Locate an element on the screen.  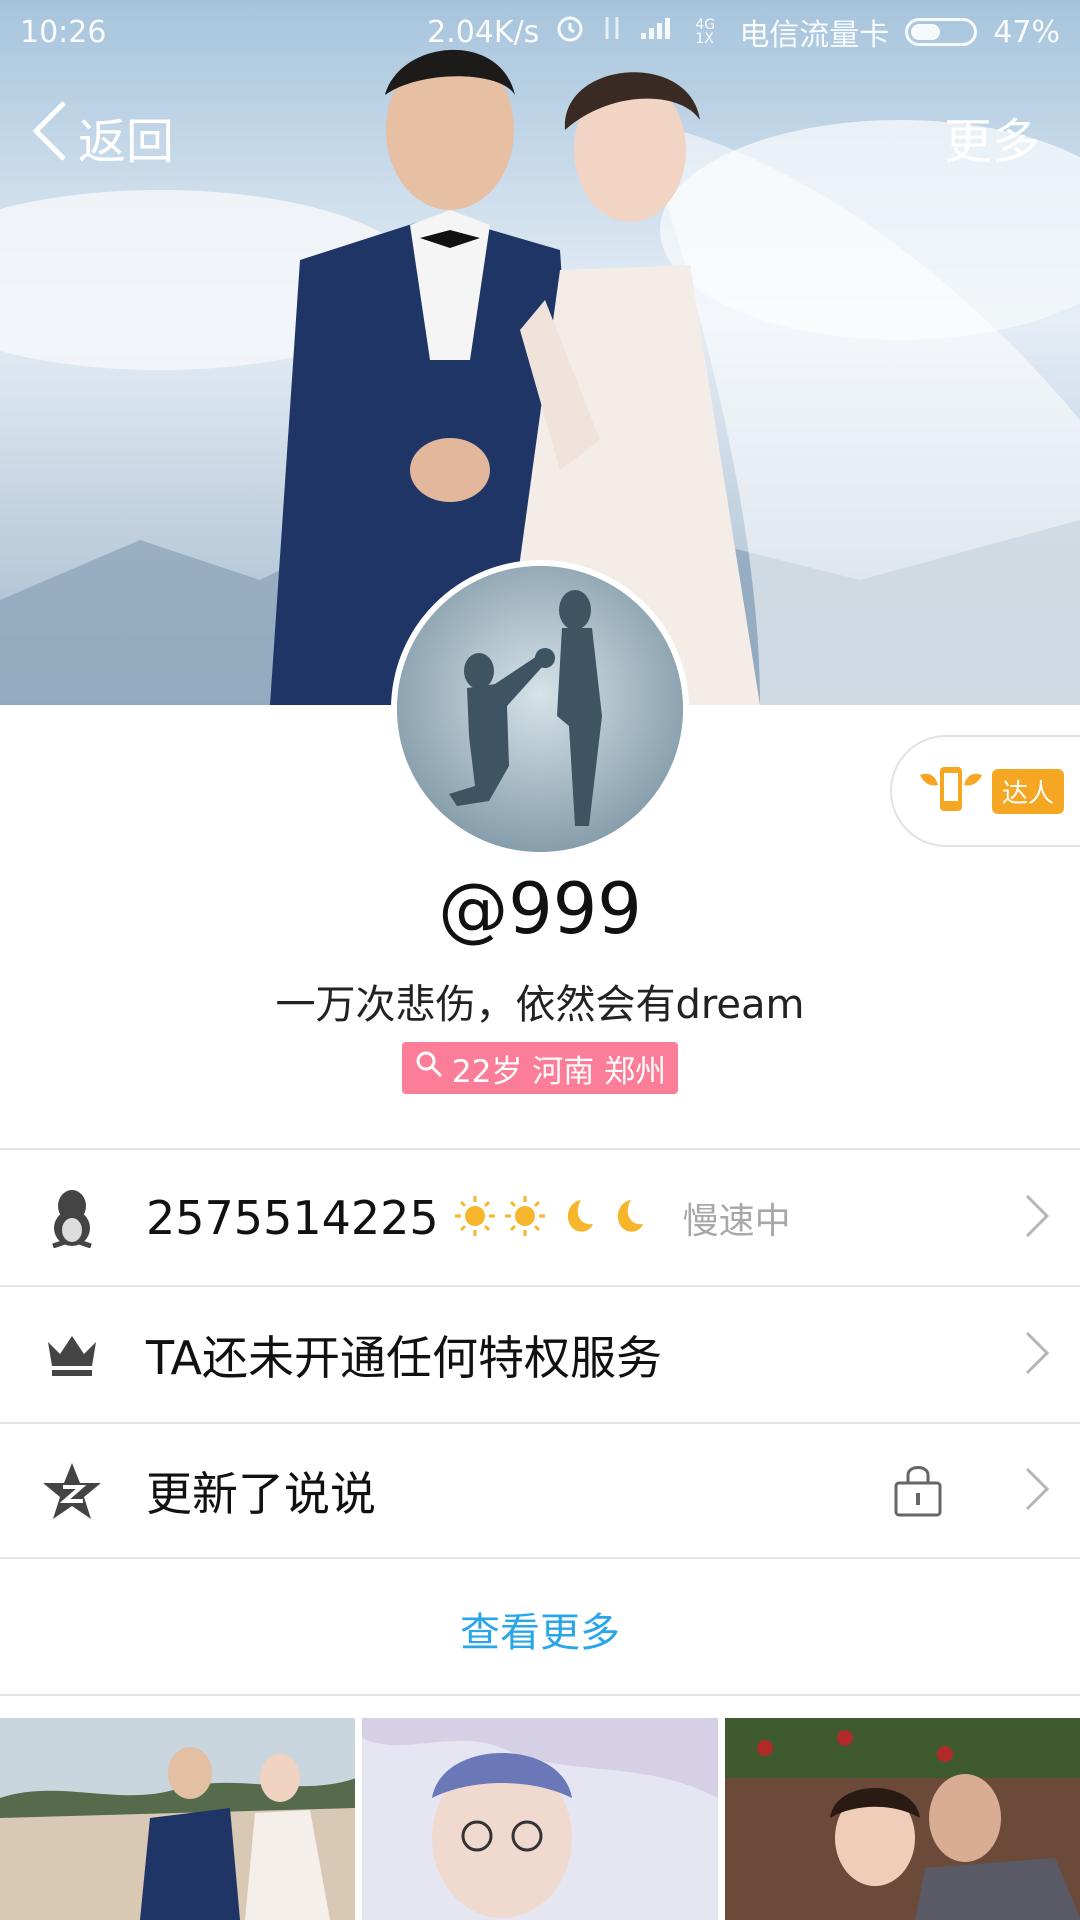
back-button: 返回 is located at coordinates (102, 137).